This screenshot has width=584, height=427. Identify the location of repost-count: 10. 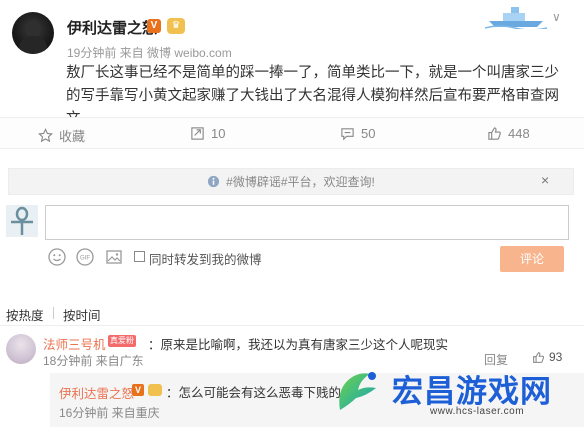
(218, 133).